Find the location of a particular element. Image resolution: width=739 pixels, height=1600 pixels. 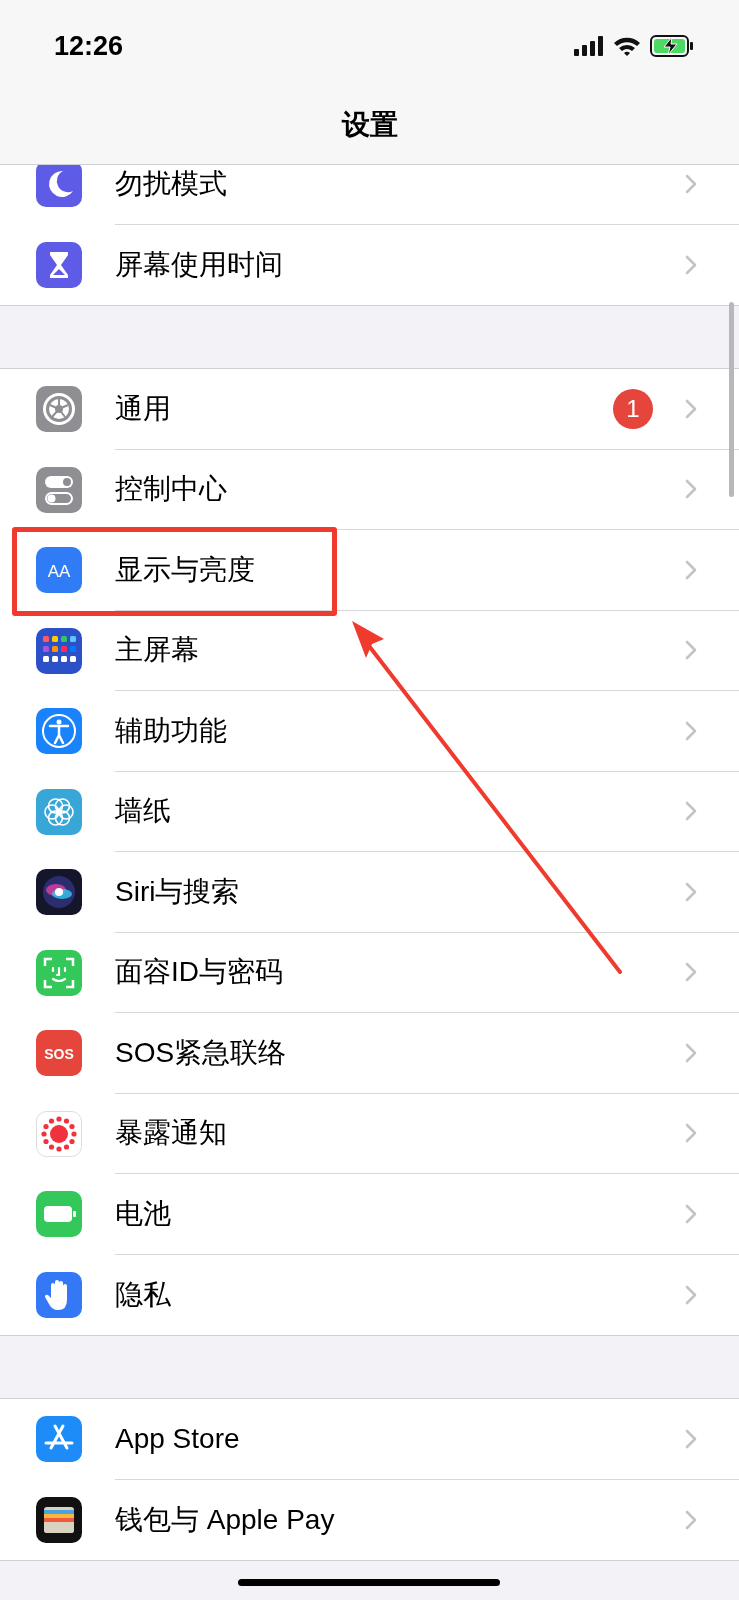

signal-icon is located at coordinates (589, 46).